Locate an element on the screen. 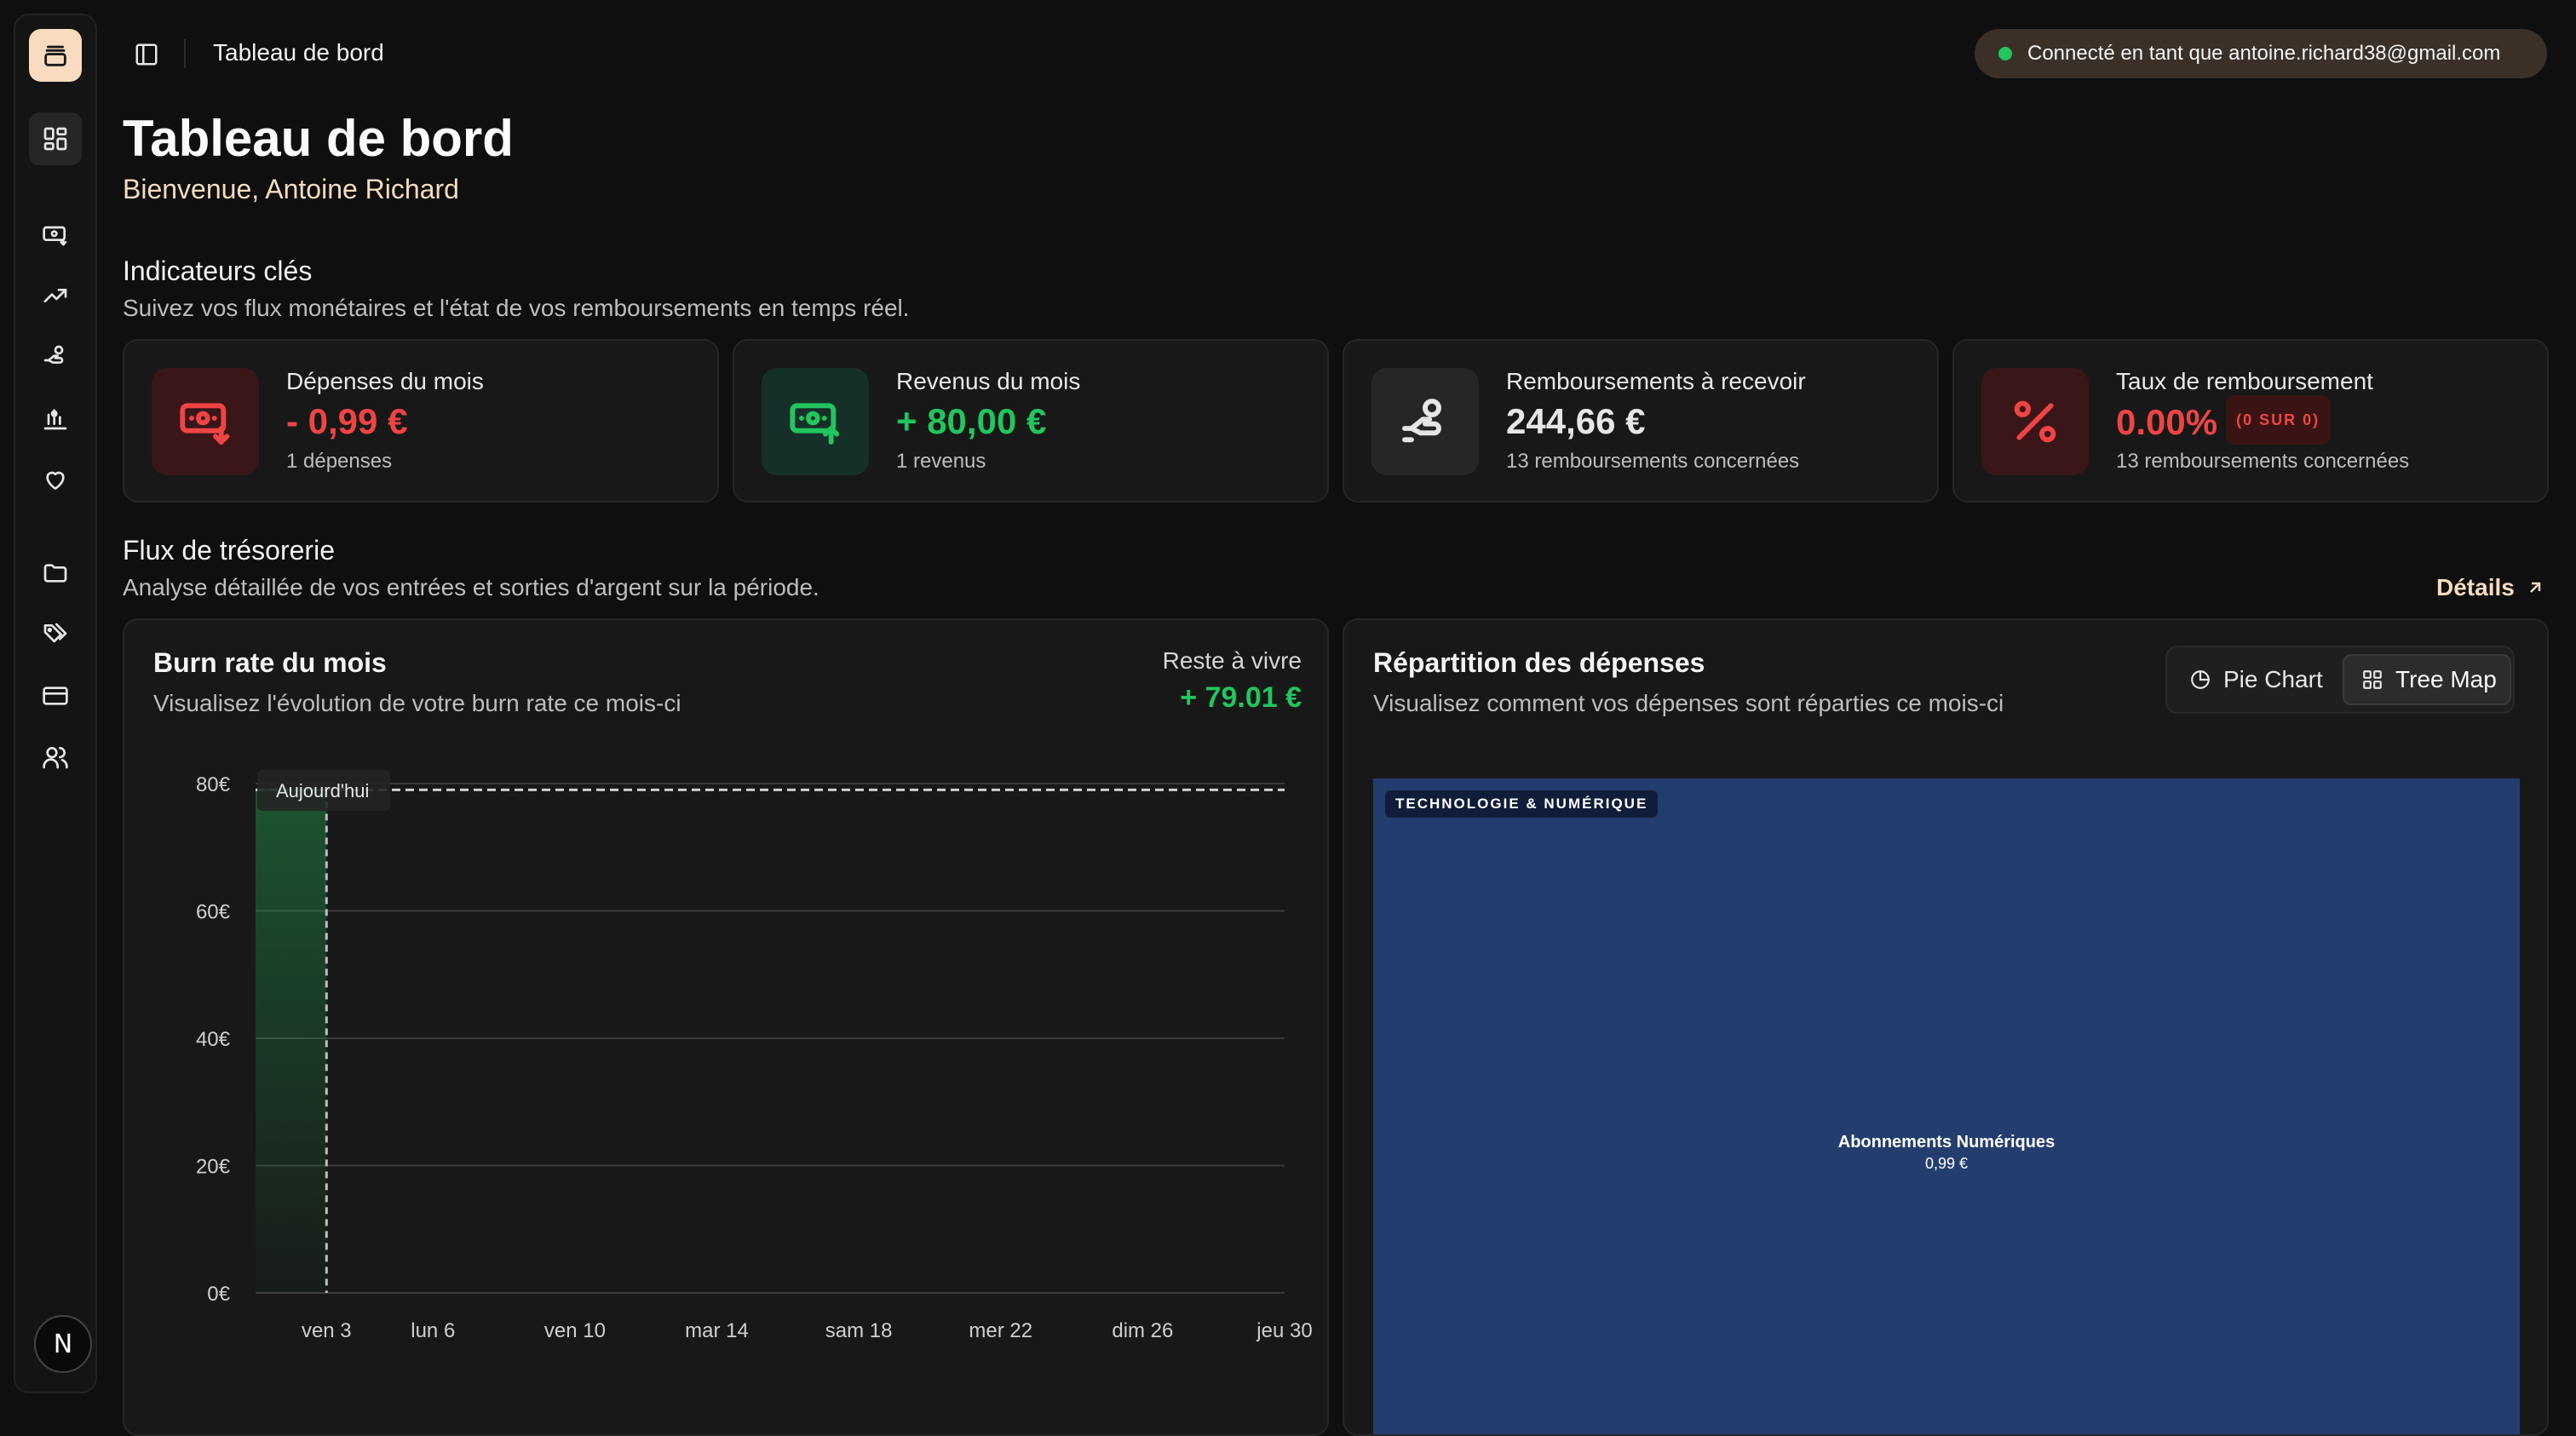 The width and height of the screenshot is (2576, 1436). trending-up-icon is located at coordinates (55, 296).